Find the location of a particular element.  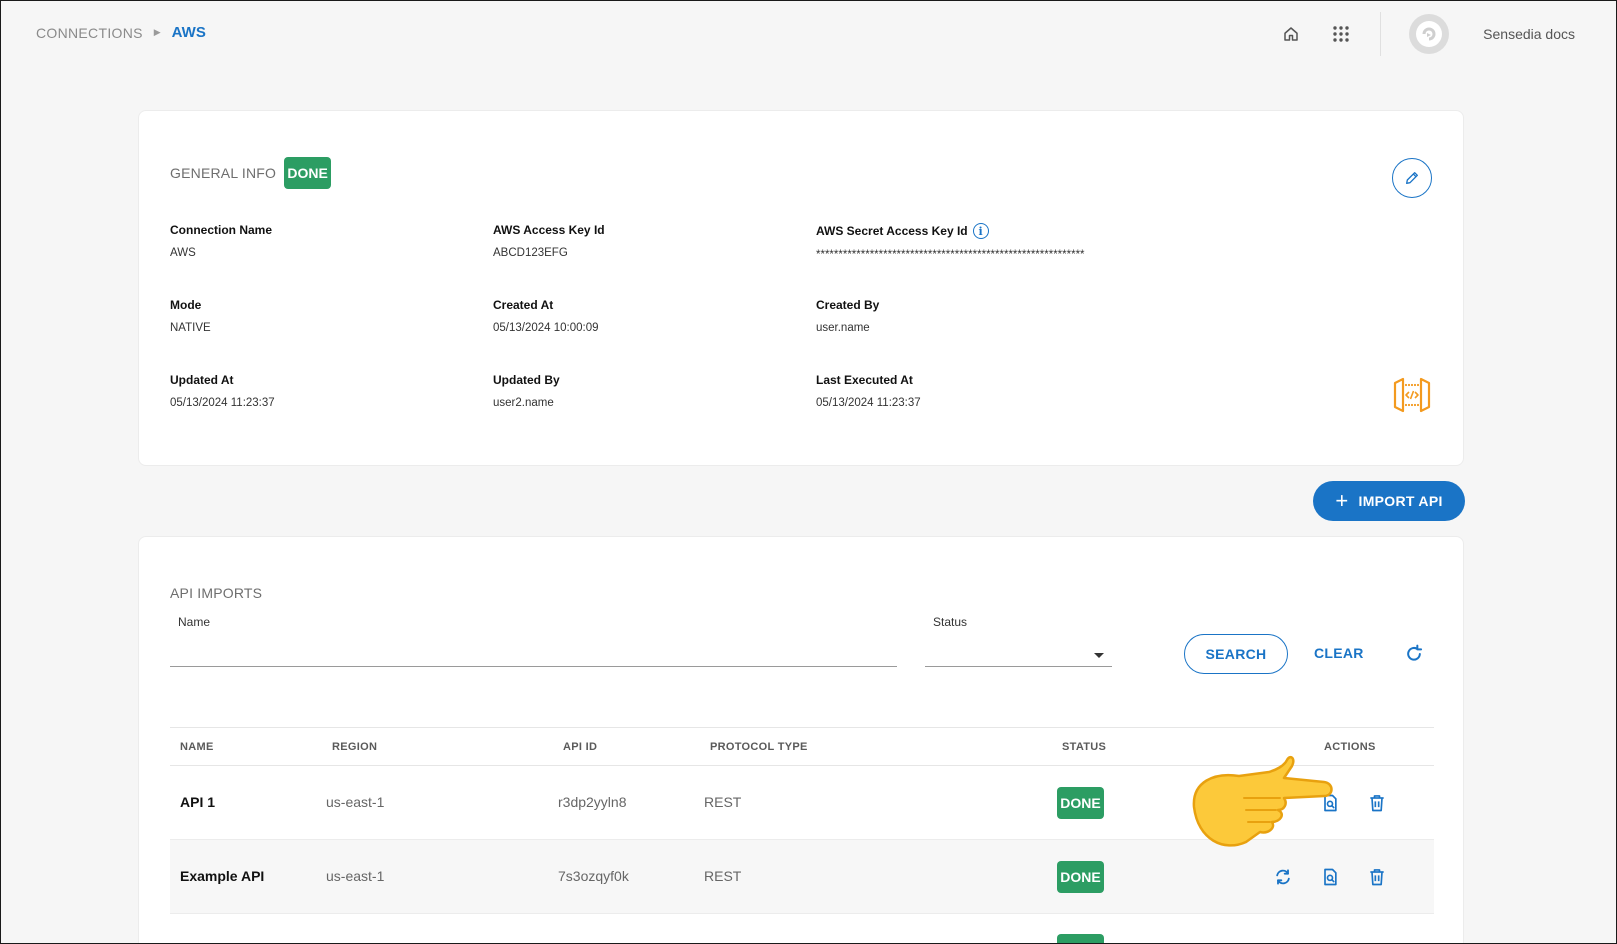

name-filter-label: Name is located at coordinates (194, 622).